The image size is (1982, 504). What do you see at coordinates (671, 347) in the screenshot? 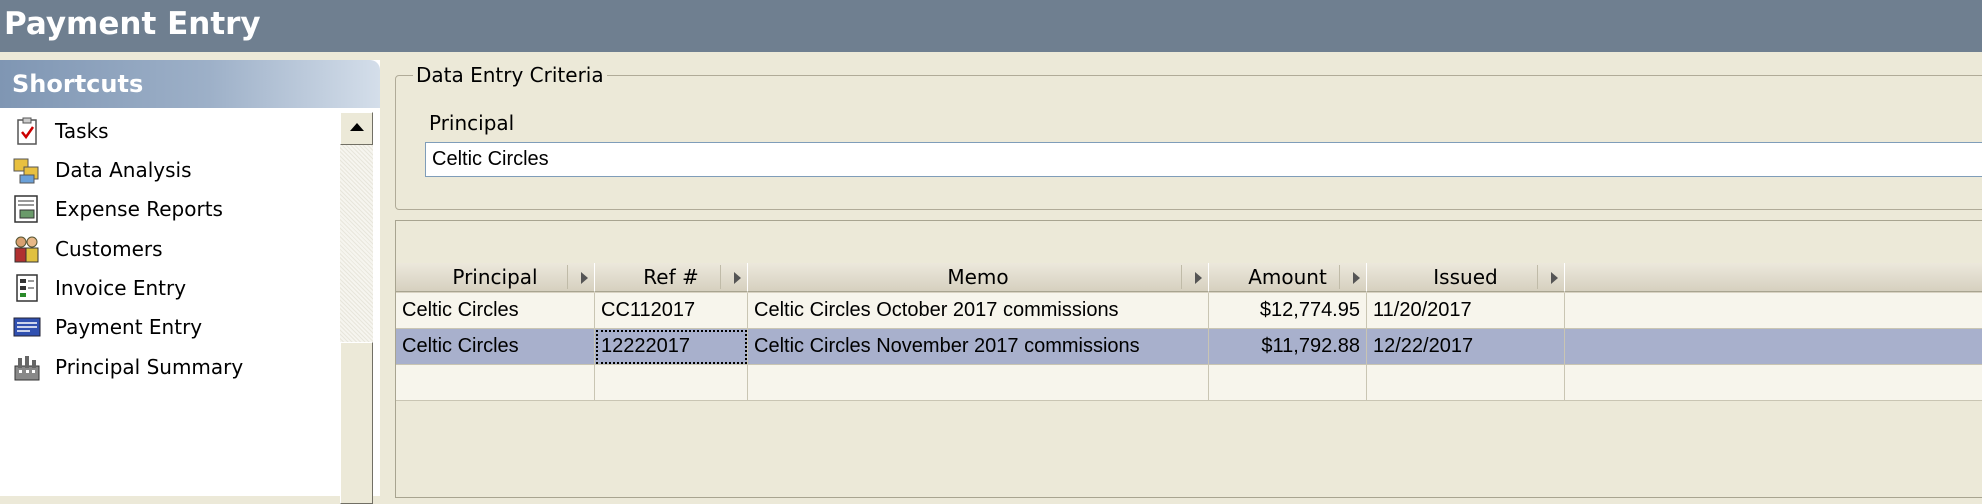
I see `cell-ref: 12222017` at bounding box center [671, 347].